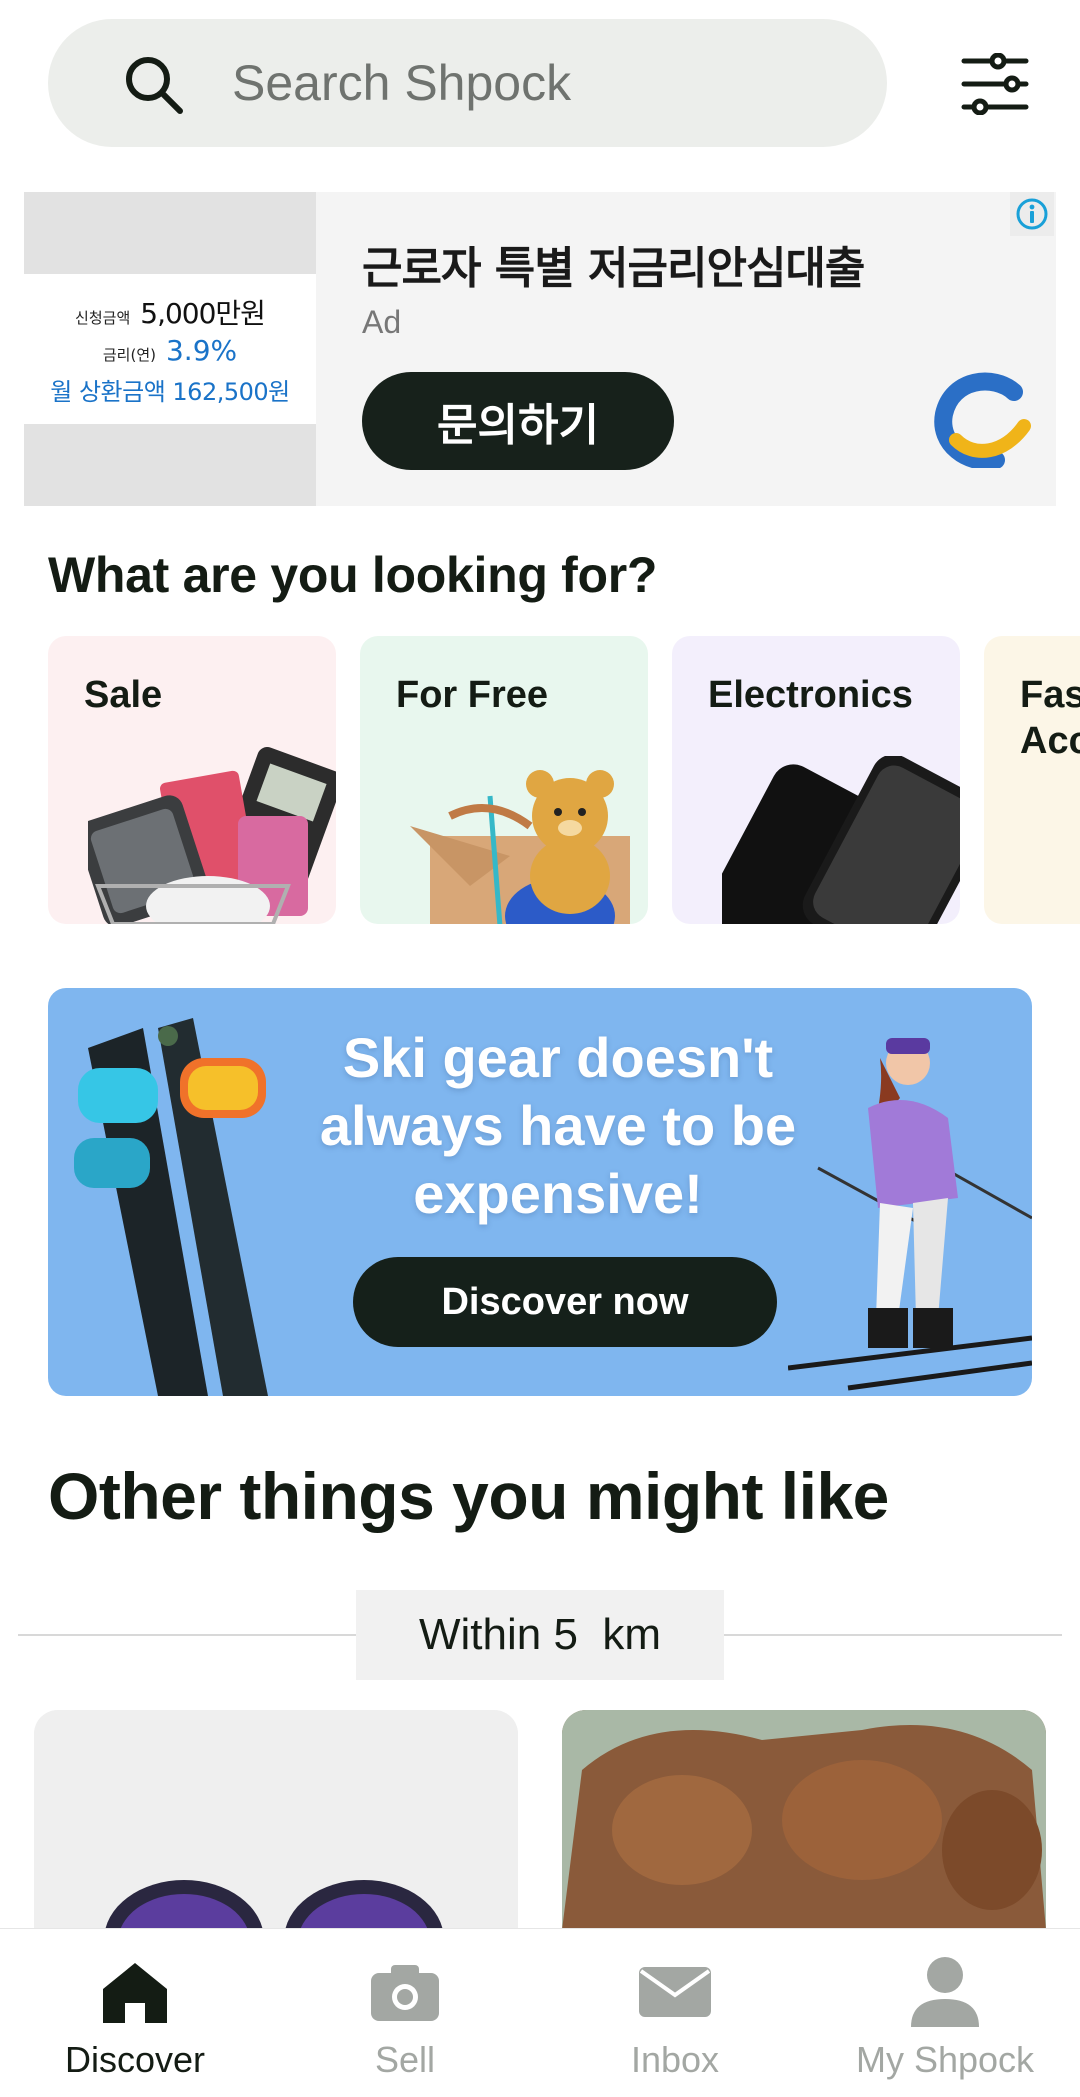 The width and height of the screenshot is (1080, 2097). What do you see at coordinates (518, 421) in the screenshot?
I see `ad-cta-button: 문의하기` at bounding box center [518, 421].